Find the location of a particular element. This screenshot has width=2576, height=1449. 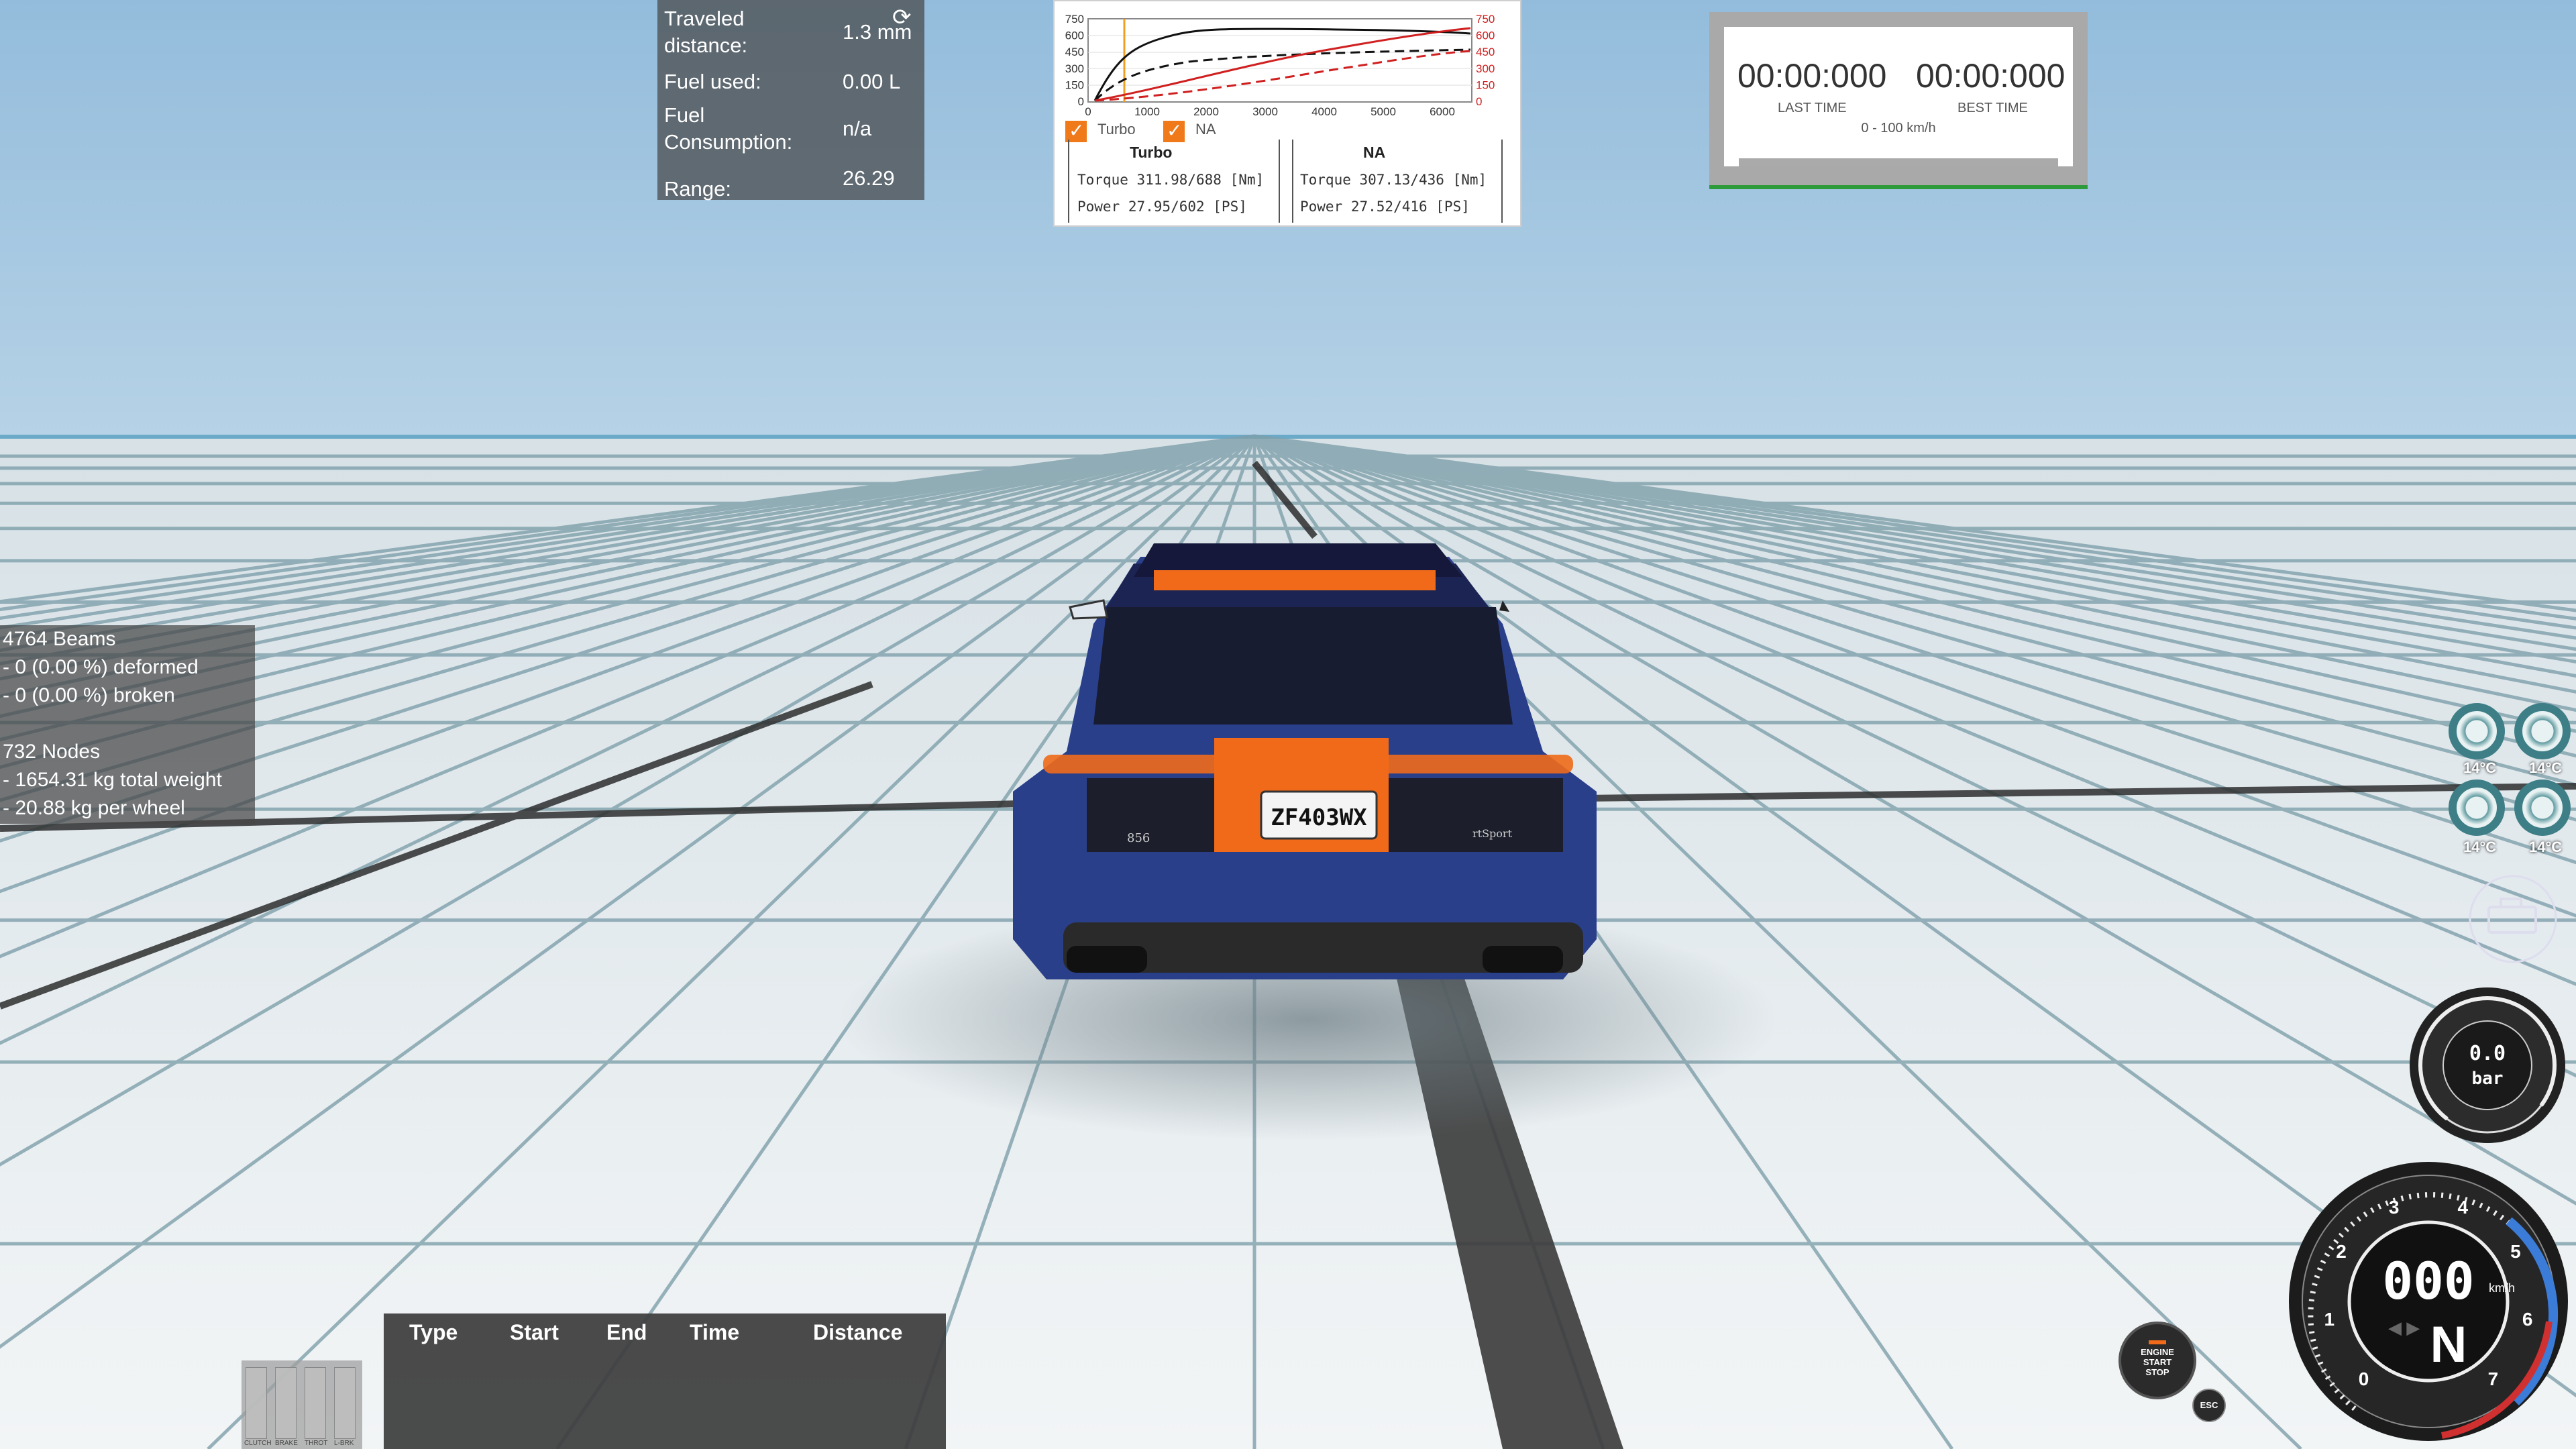

beams-deformed: - 0 (0.00 %) deformed is located at coordinates (101, 667).